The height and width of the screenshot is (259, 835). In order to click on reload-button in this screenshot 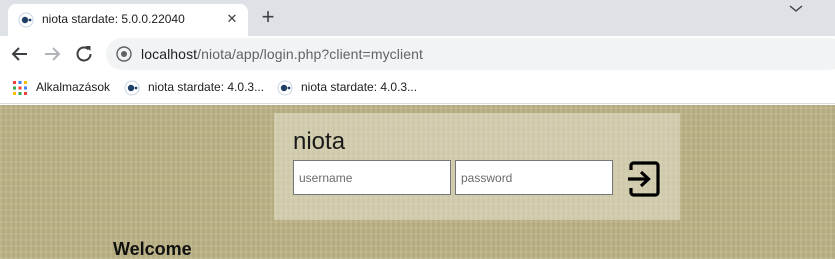, I will do `click(84, 54)`.